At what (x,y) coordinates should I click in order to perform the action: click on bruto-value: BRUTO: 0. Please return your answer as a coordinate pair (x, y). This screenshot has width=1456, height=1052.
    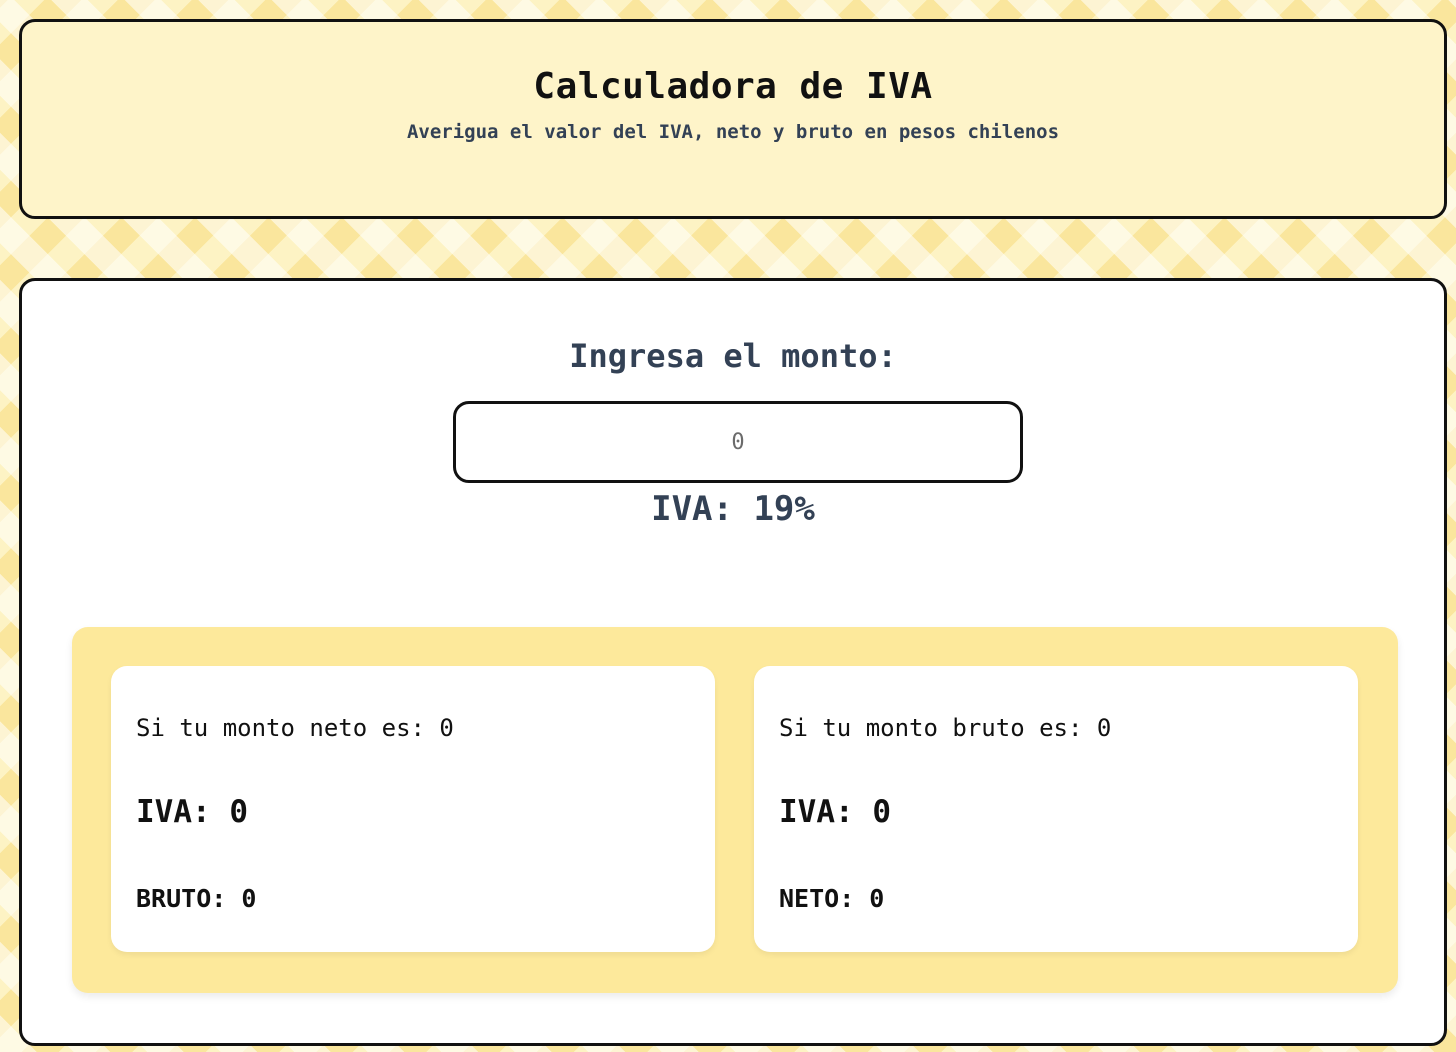
    Looking at the image, I should click on (196, 898).